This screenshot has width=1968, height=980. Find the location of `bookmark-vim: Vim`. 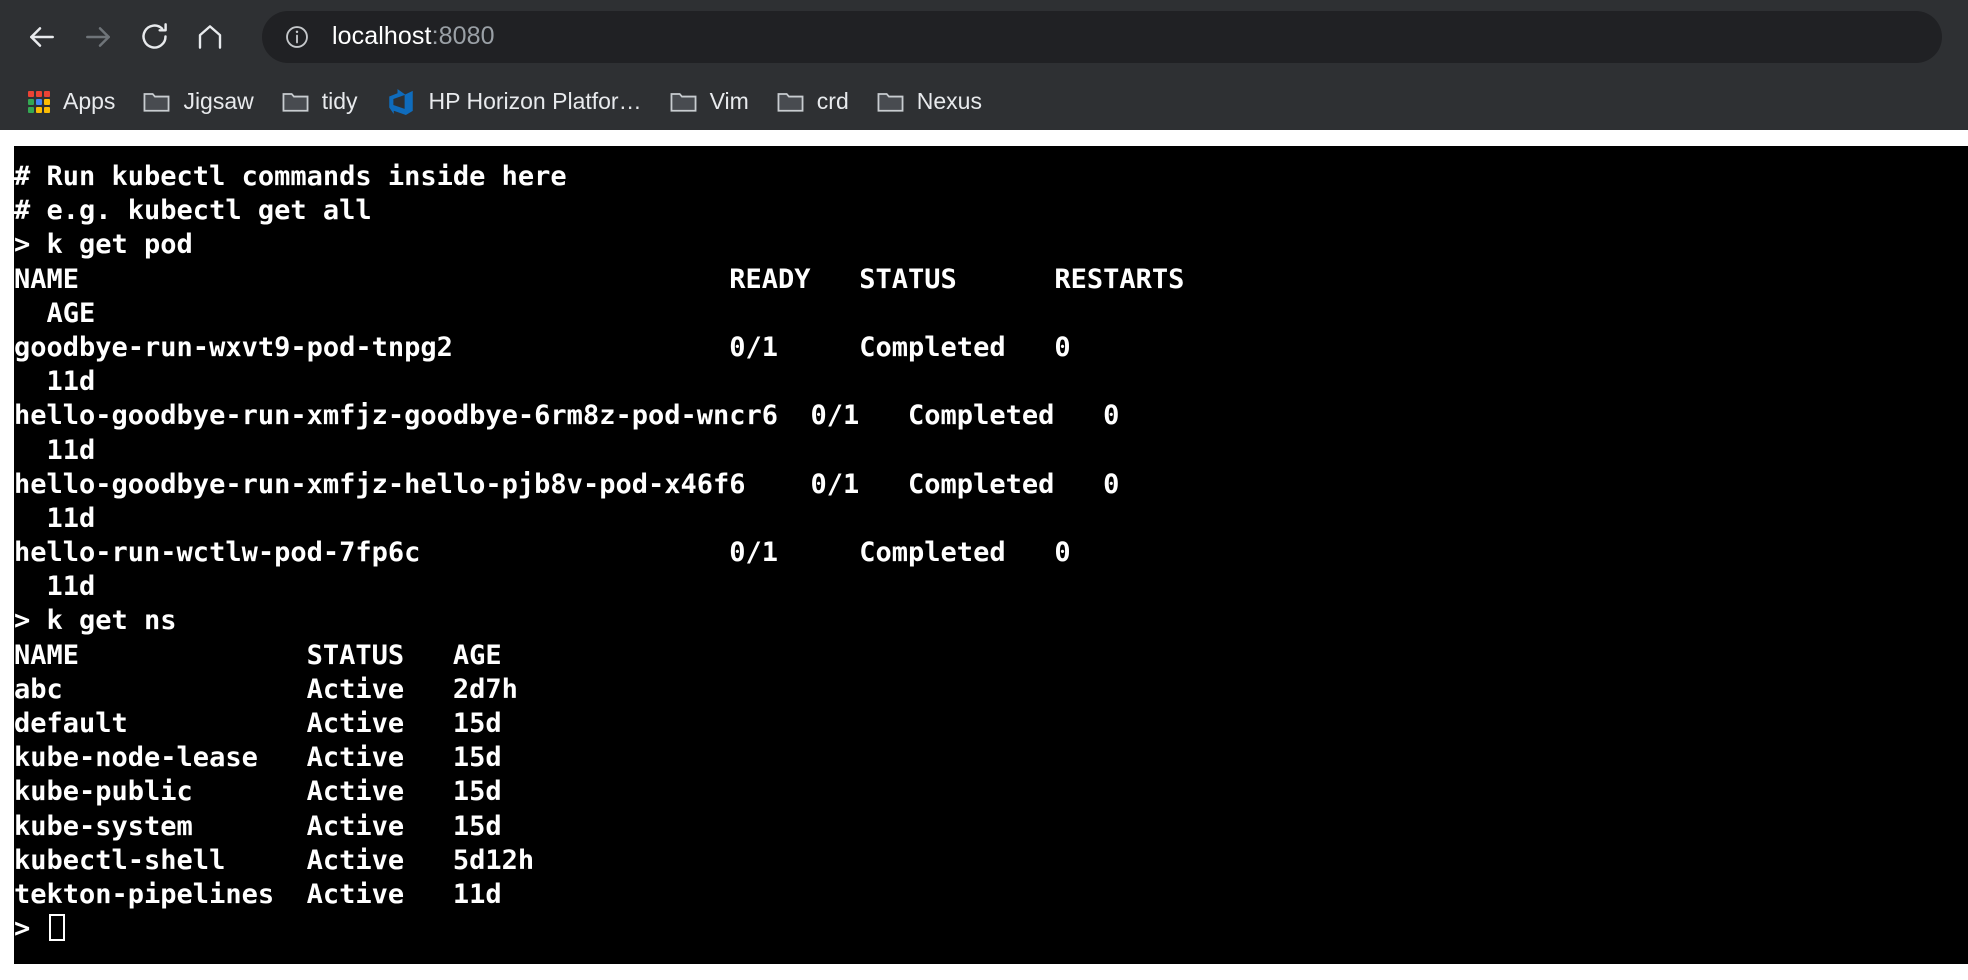

bookmark-vim: Vim is located at coordinates (709, 102).